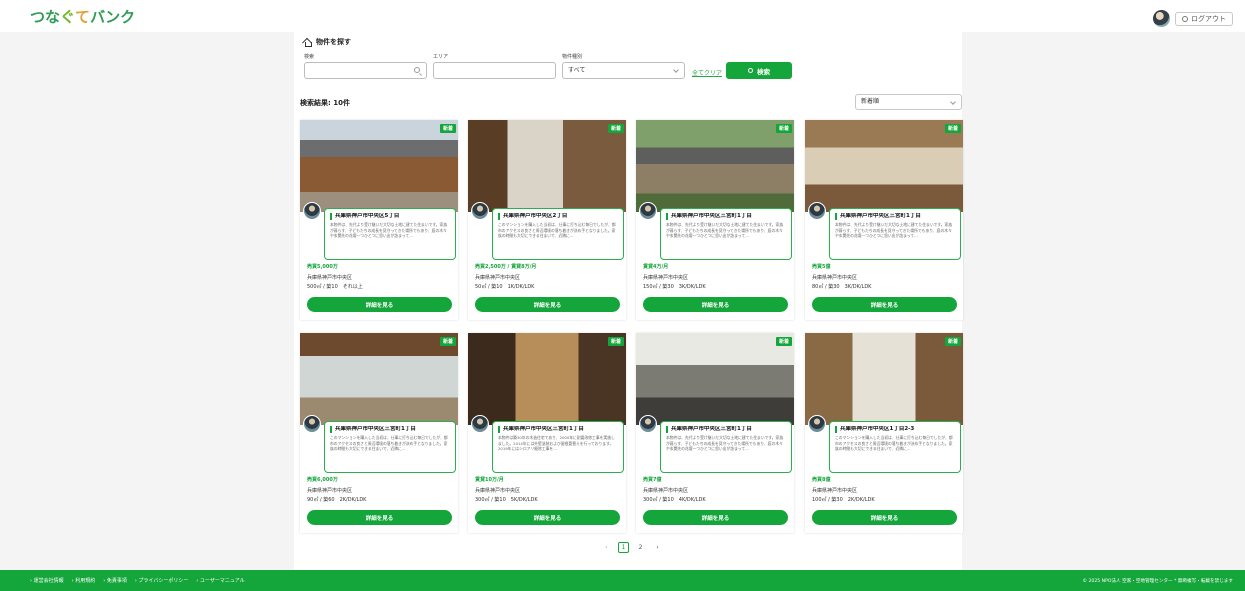 This screenshot has width=1245, height=591. Describe the element at coordinates (1185, 18) in the screenshot. I see `logout-icon` at that location.